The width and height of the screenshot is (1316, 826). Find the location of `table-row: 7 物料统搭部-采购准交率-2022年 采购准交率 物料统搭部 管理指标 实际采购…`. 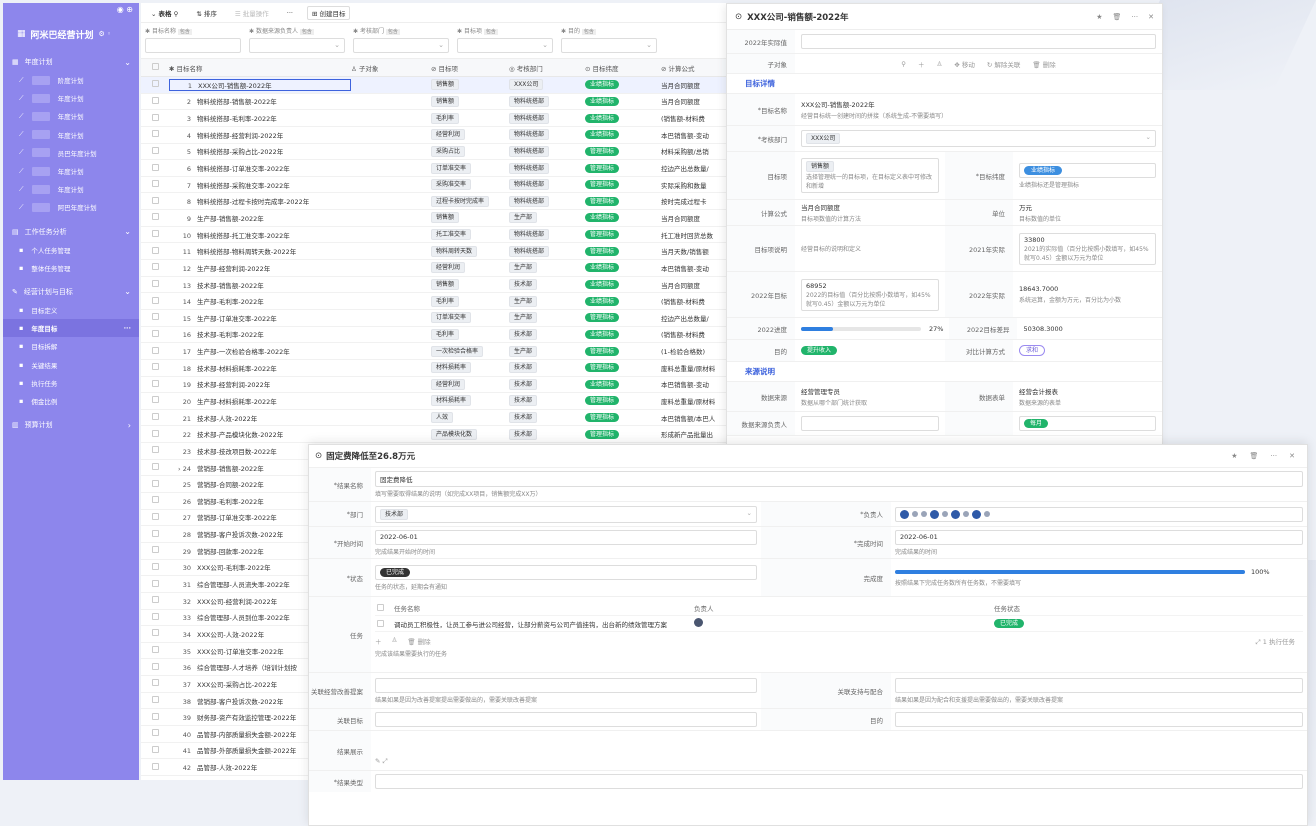

table-row: 7 物料统搭部-采购准交率-2022年 采购准交率 物料统搭部 管理指标 实际采购… is located at coordinates (433, 185).